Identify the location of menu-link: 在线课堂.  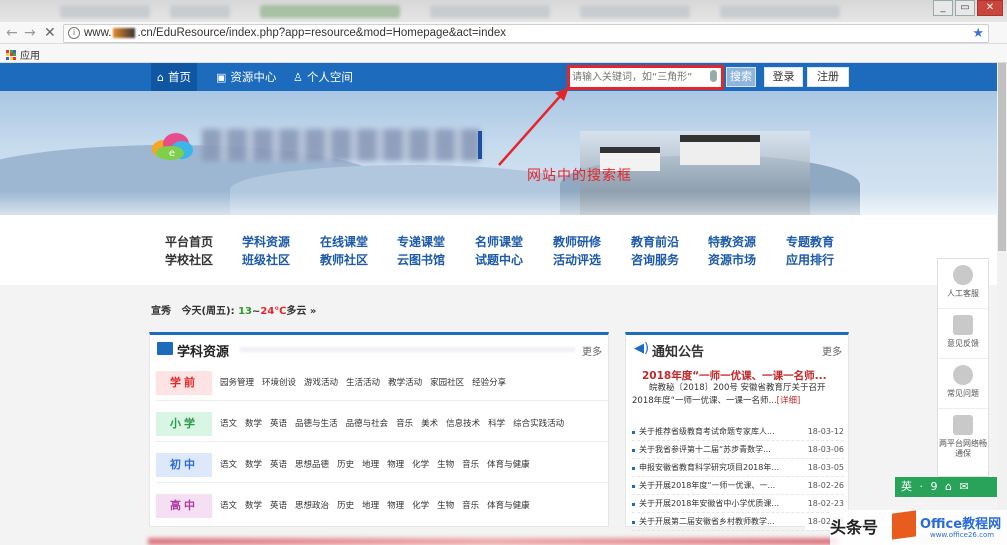
(344, 242).